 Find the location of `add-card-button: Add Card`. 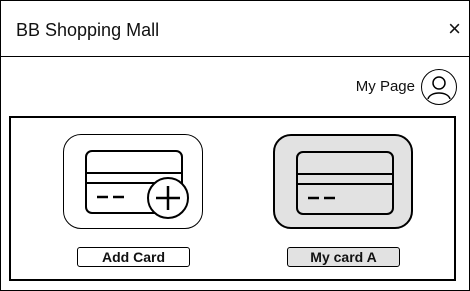

add-card-button: Add Card is located at coordinates (133, 257).